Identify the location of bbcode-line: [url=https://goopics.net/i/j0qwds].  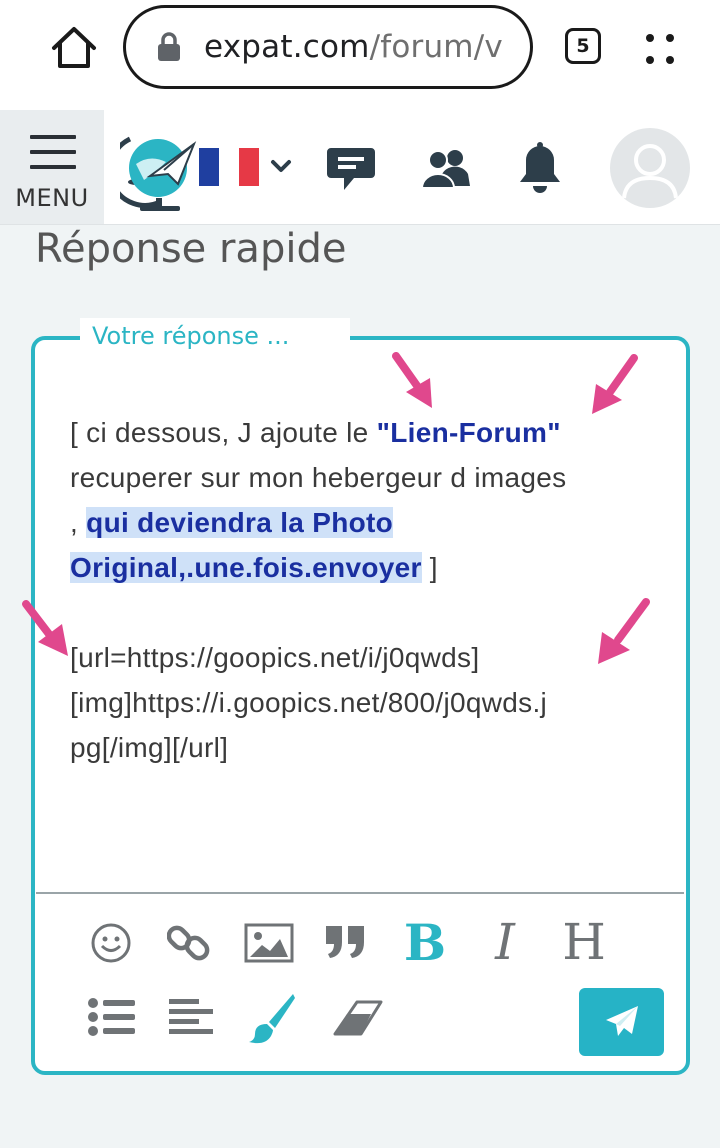
(275, 657).